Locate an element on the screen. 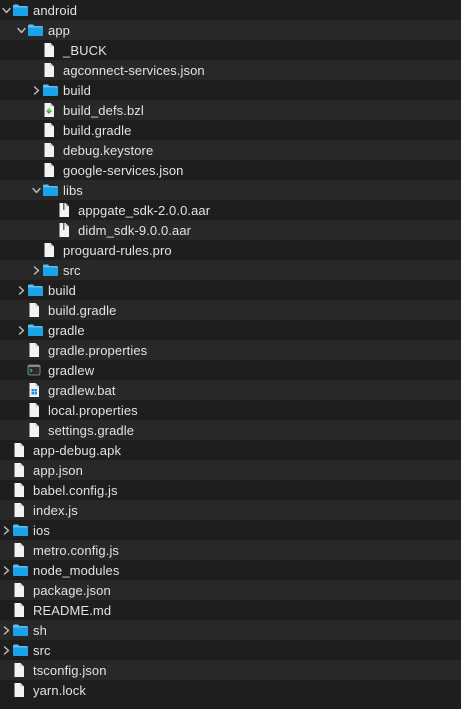 The height and width of the screenshot is (709, 461). tree-item-label: debug.keystore is located at coordinates (108, 150).